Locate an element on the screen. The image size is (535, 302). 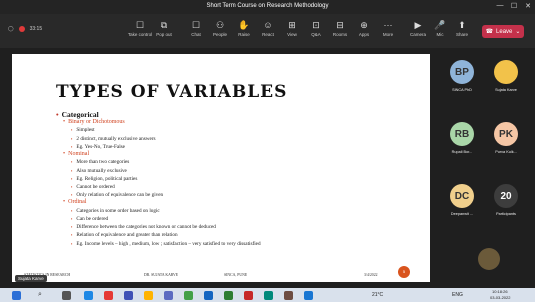
chrome-icon is located at coordinates (188, 295).